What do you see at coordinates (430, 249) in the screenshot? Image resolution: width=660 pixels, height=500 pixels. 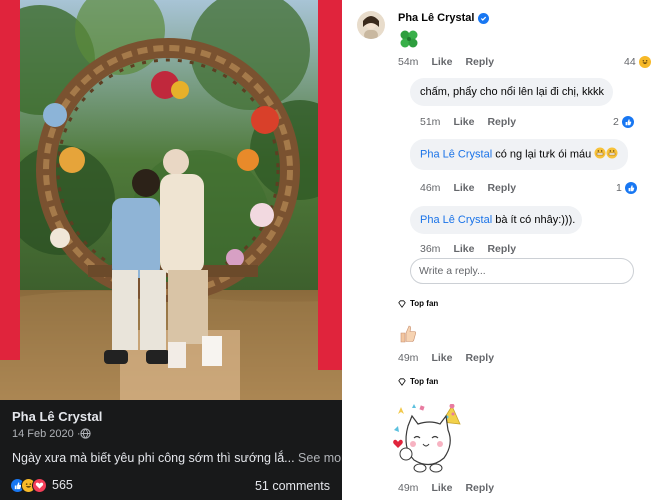 I see `reply-time: 36m` at bounding box center [430, 249].